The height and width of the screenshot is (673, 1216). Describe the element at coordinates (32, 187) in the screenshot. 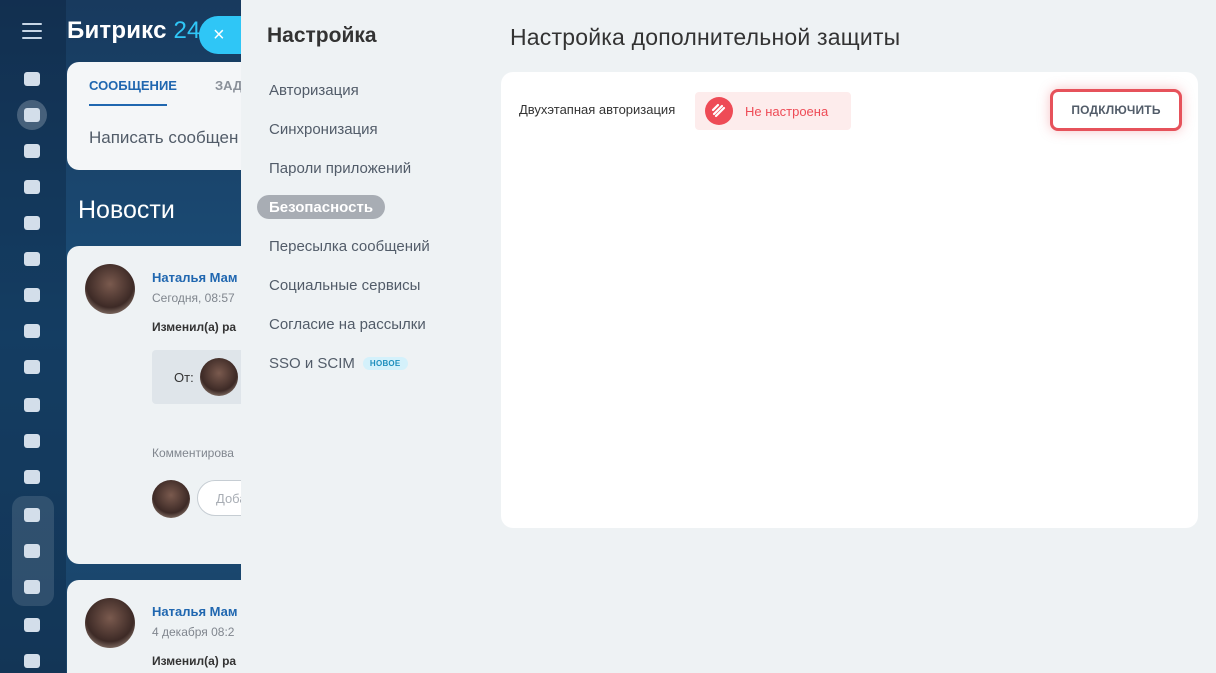

I see `nav-tasks-icon` at that location.